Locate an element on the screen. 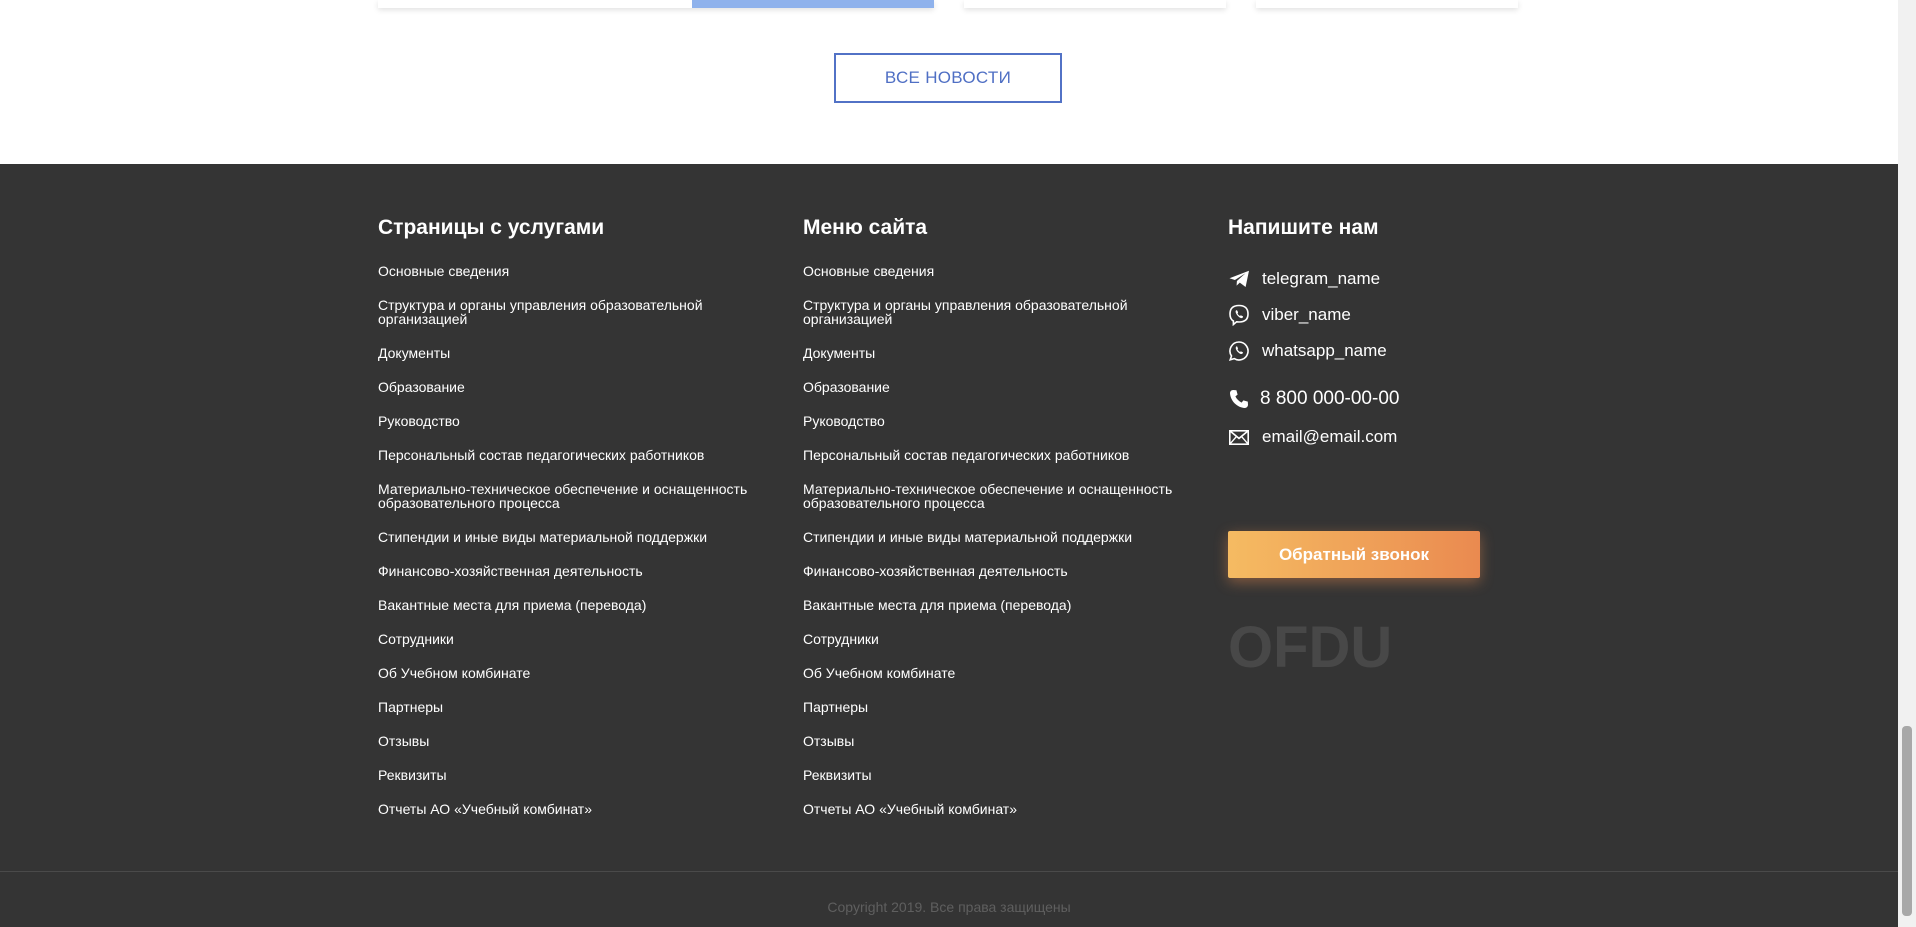 This screenshot has width=1916, height=927. menu-link: Образование is located at coordinates (1003, 387).